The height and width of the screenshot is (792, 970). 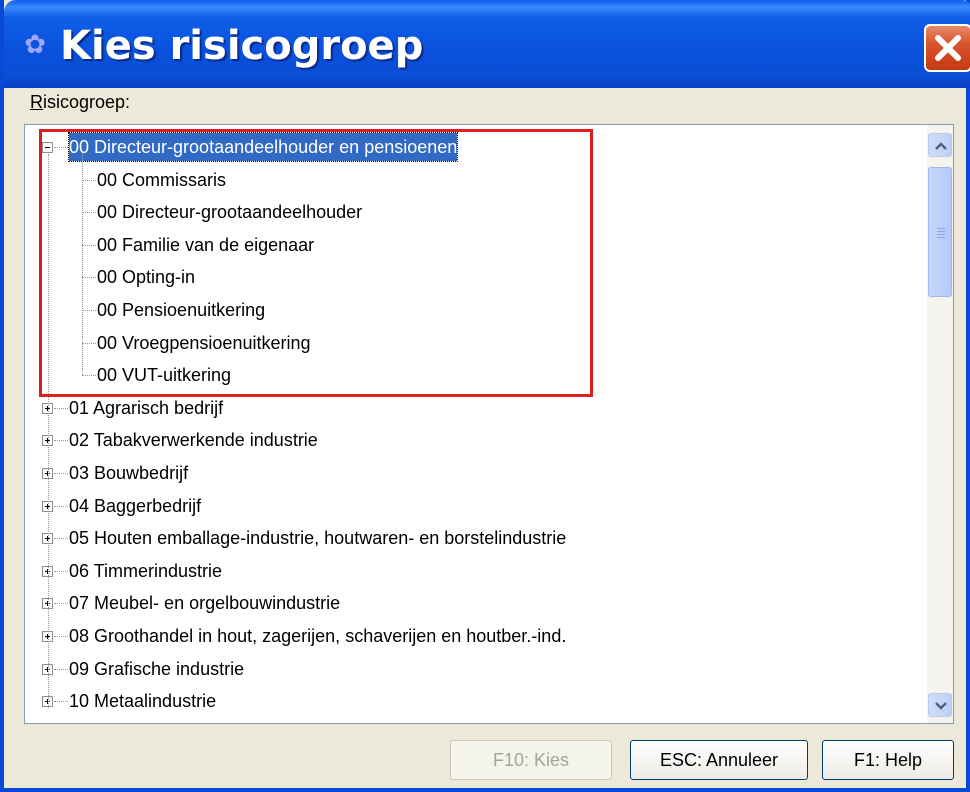 I want to click on scroll-up-button, so click(x=940, y=145).